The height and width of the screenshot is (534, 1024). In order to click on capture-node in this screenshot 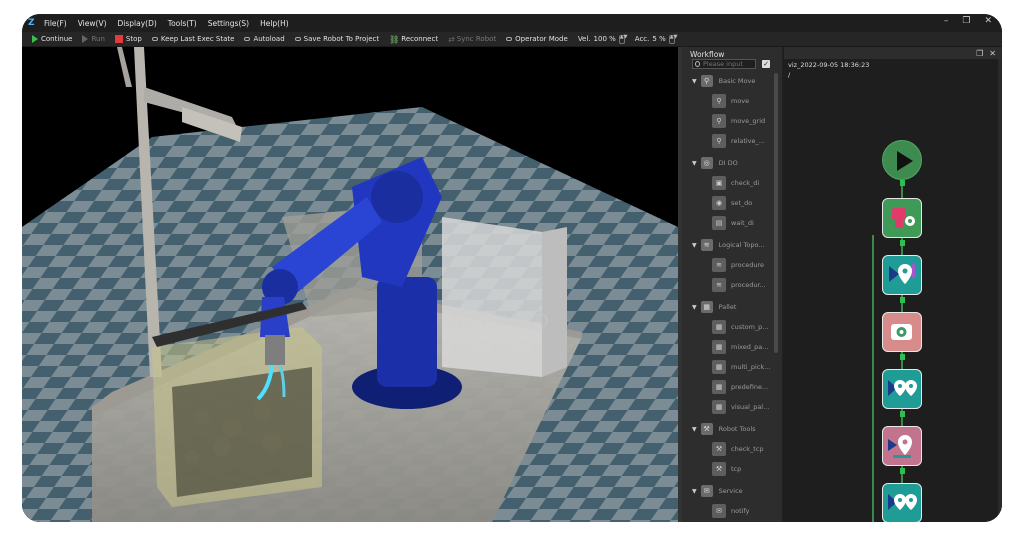, I will do `click(902, 332)`.